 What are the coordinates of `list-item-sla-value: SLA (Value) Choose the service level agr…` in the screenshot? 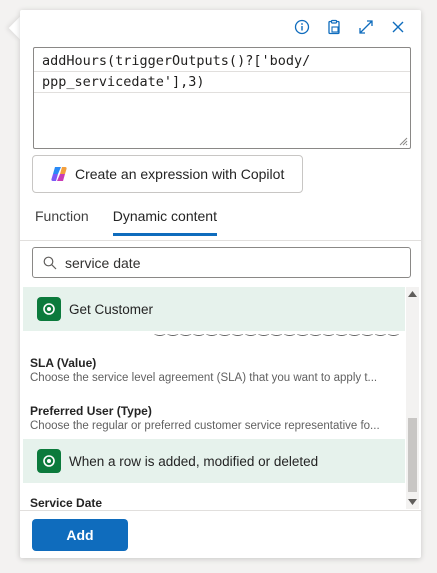 It's located at (214, 367).